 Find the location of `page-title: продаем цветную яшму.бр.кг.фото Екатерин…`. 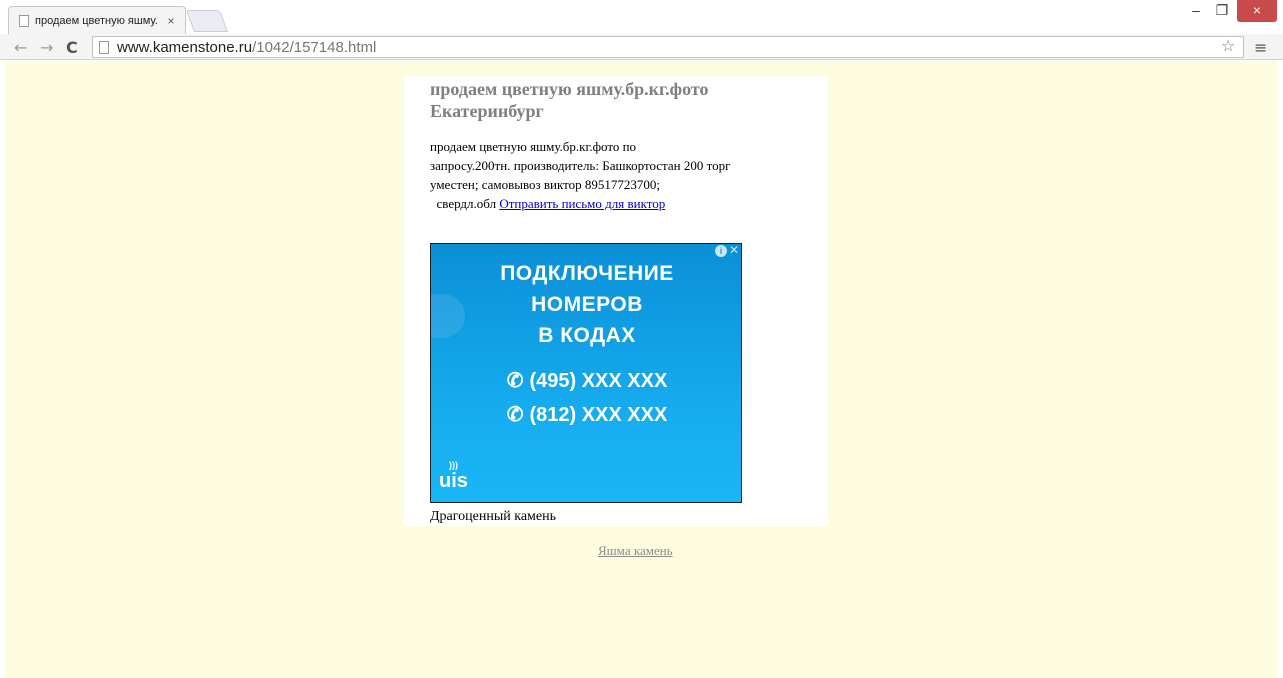

page-title: продаем цветную яшму.бр.кг.фото Екатерин… is located at coordinates (569, 100).